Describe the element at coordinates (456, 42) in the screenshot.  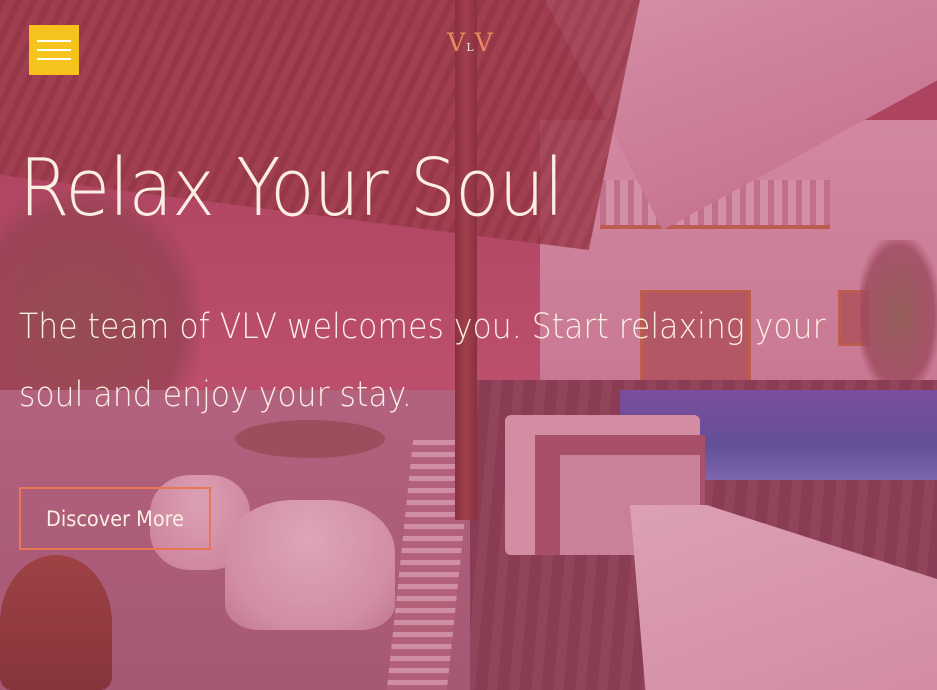
I see `logo-letter-left: V` at that location.